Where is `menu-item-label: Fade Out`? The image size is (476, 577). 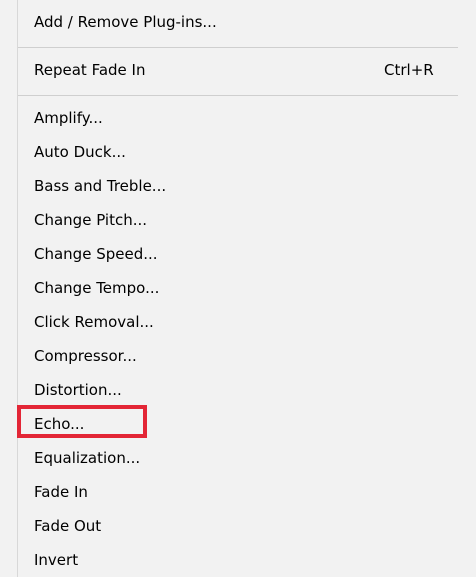 menu-item-label: Fade Out is located at coordinates (68, 526).